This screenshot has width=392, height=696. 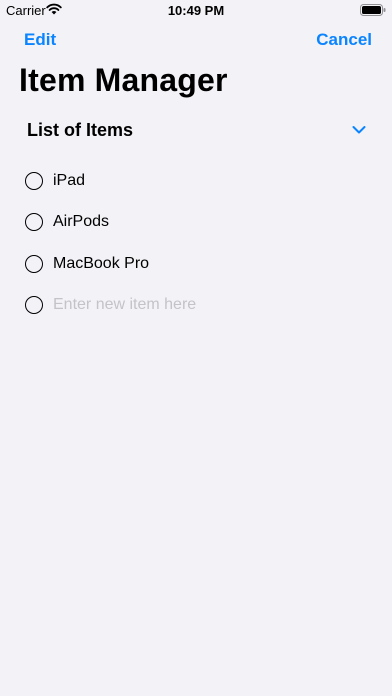 What do you see at coordinates (80, 130) in the screenshot?
I see `section-title: List of Items` at bounding box center [80, 130].